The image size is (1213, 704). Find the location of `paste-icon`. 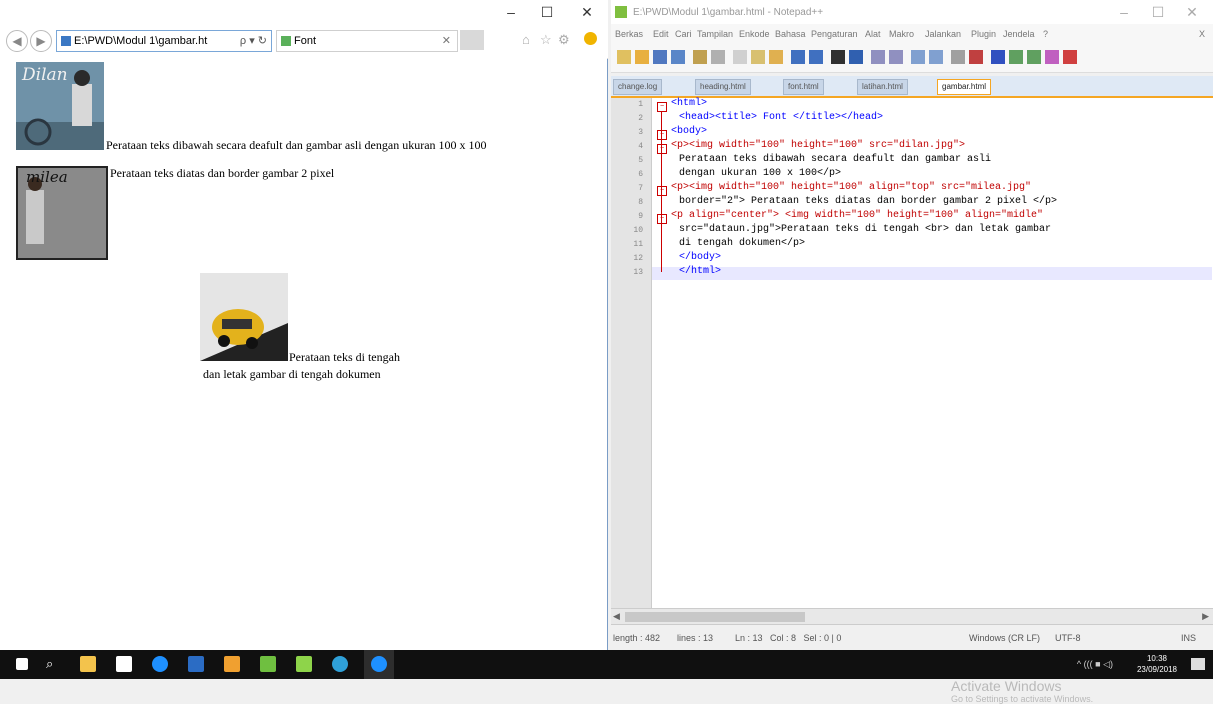

paste-icon is located at coordinates (776, 57).